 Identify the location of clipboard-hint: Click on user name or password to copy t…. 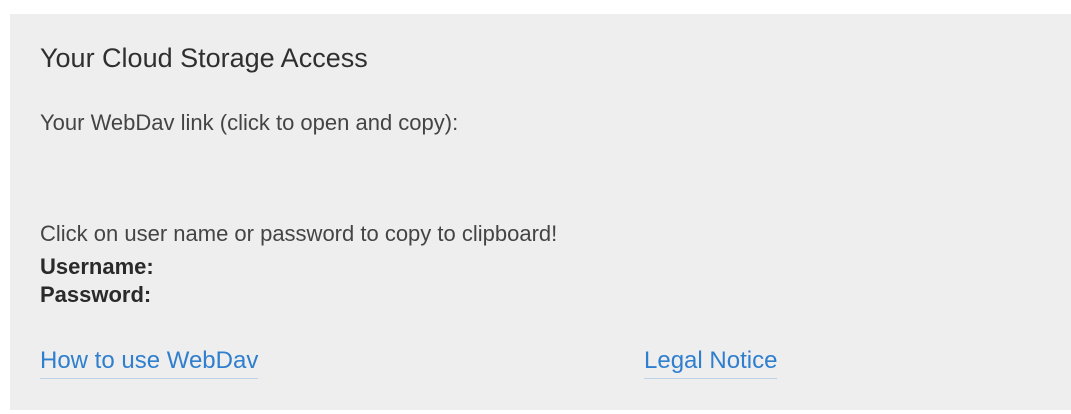
(299, 233).